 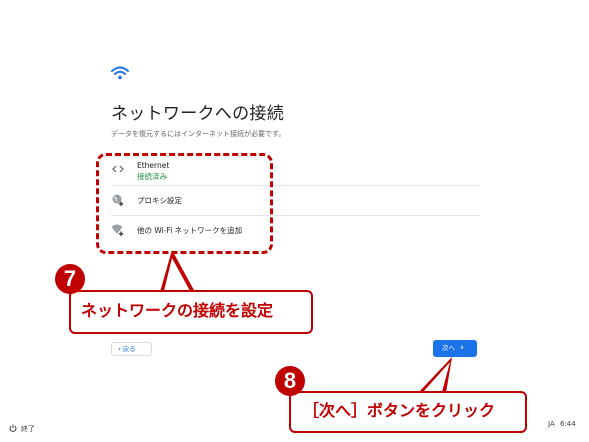 What do you see at coordinates (551, 424) in the screenshot?
I see `language-indicator: JA` at bounding box center [551, 424].